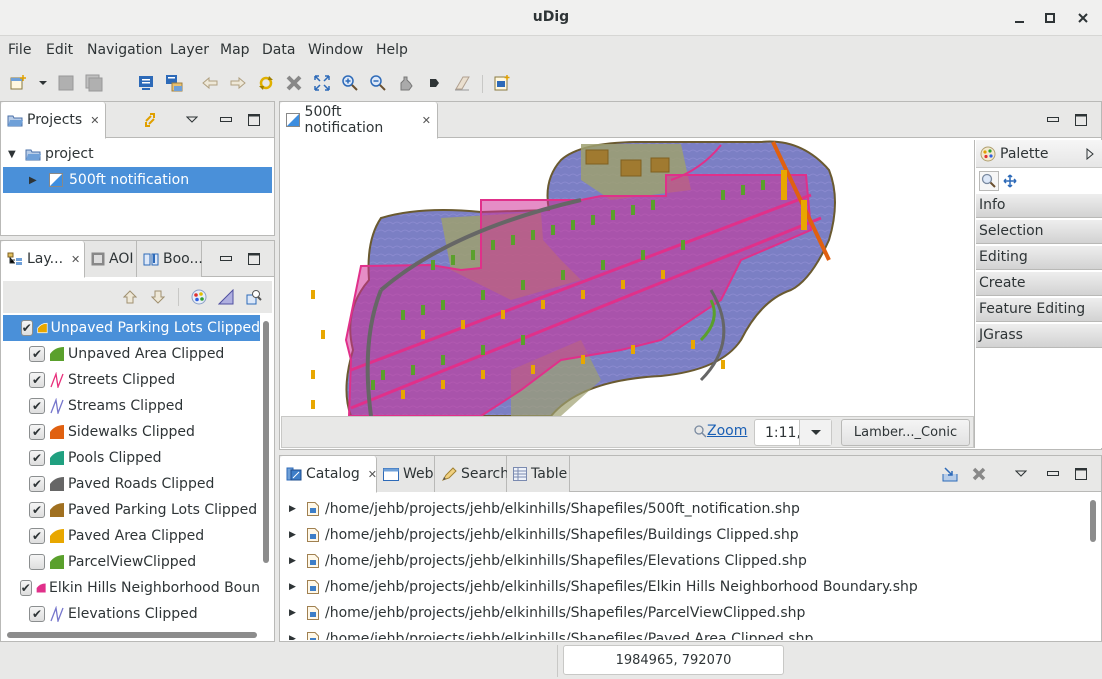  I want to click on new-page-button, so click(502, 83).